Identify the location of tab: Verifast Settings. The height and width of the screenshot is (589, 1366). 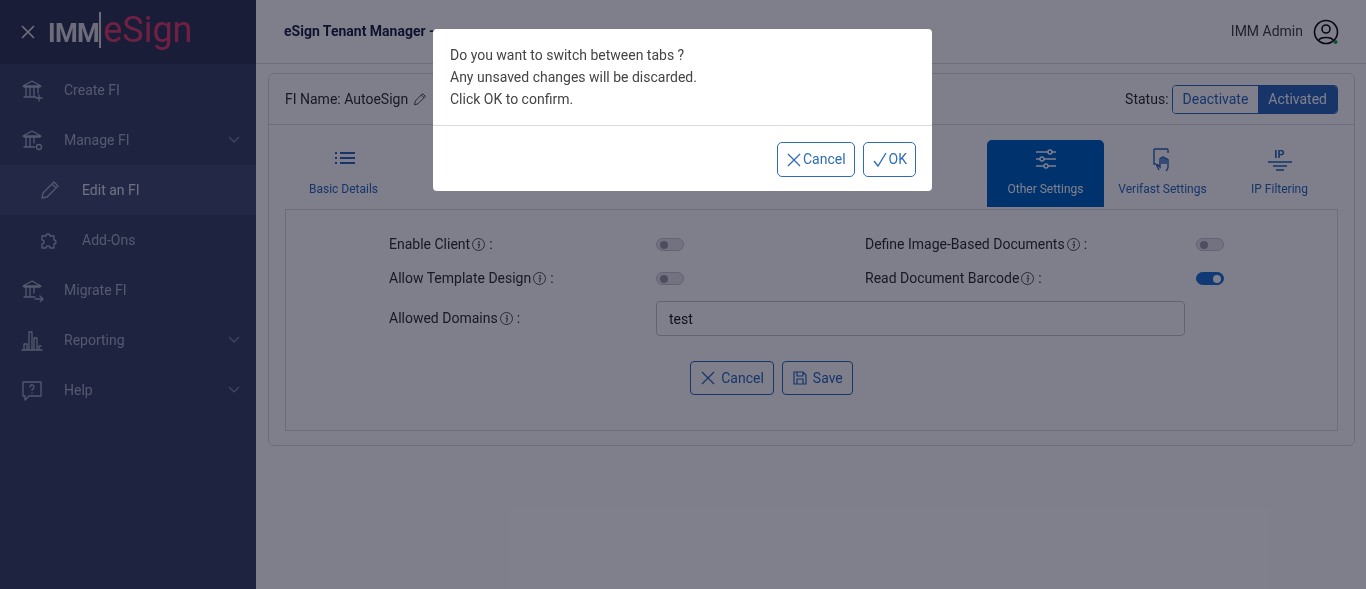
(1162, 173).